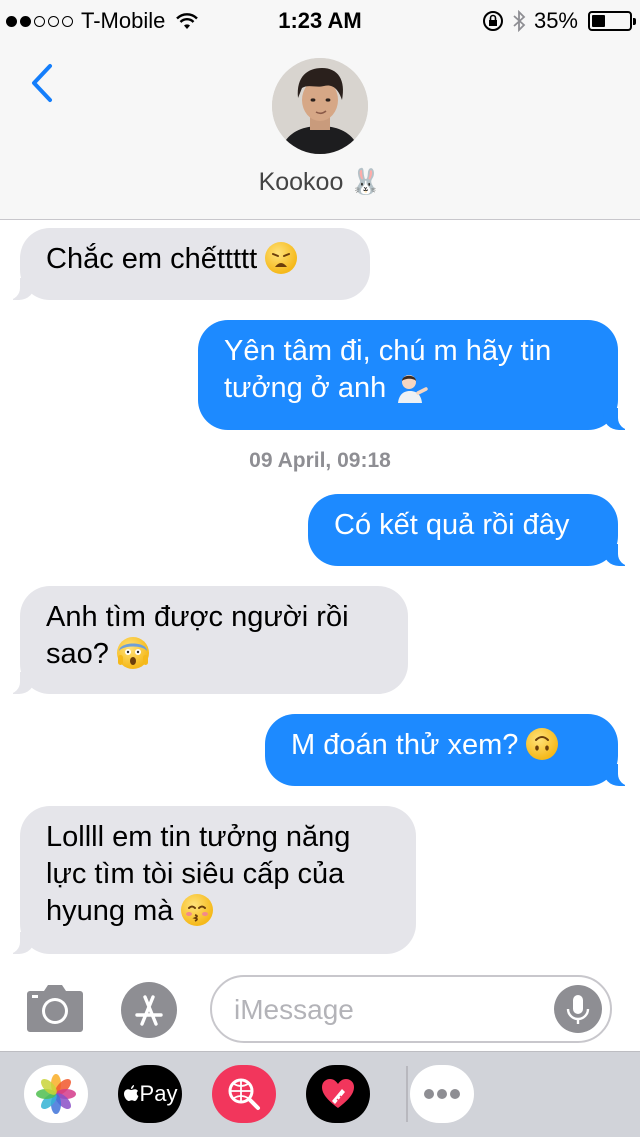 This screenshot has width=640, height=1137. Describe the element at coordinates (542, 744) in the screenshot. I see `upside-down-face-icon` at that location.